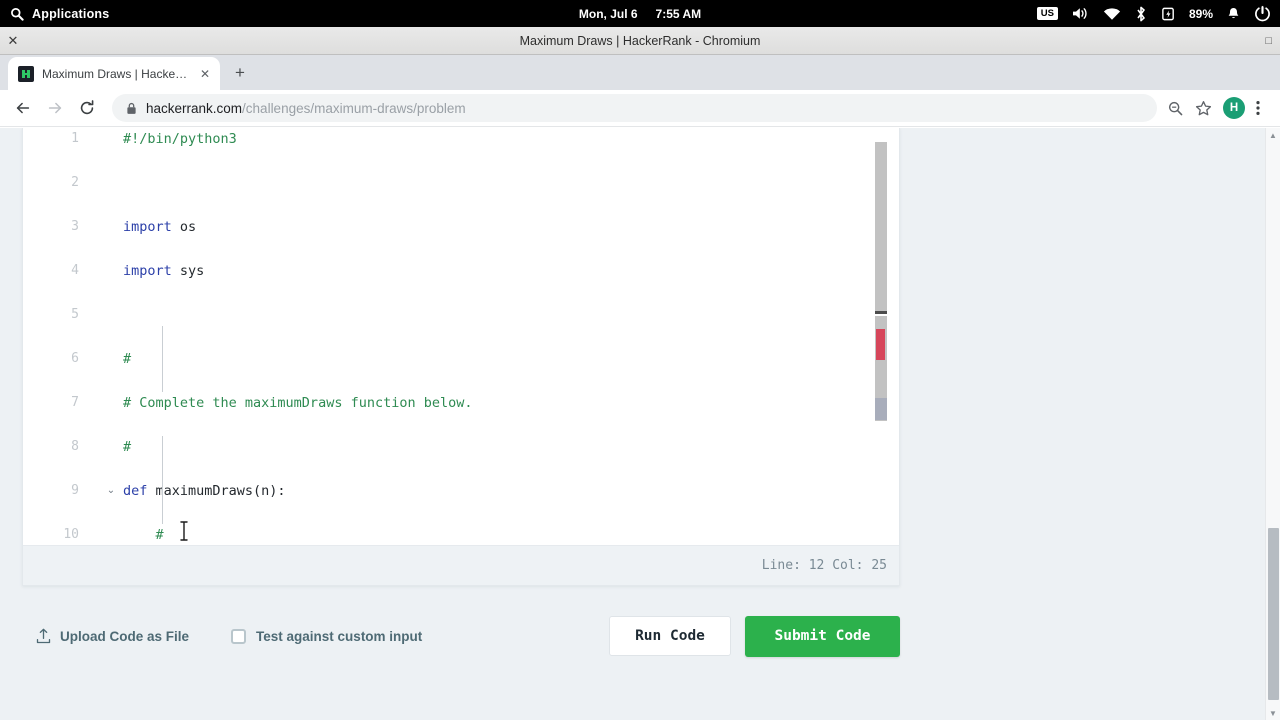 This screenshot has height=720, width=1280. I want to click on code-token: def, so click(135, 491).